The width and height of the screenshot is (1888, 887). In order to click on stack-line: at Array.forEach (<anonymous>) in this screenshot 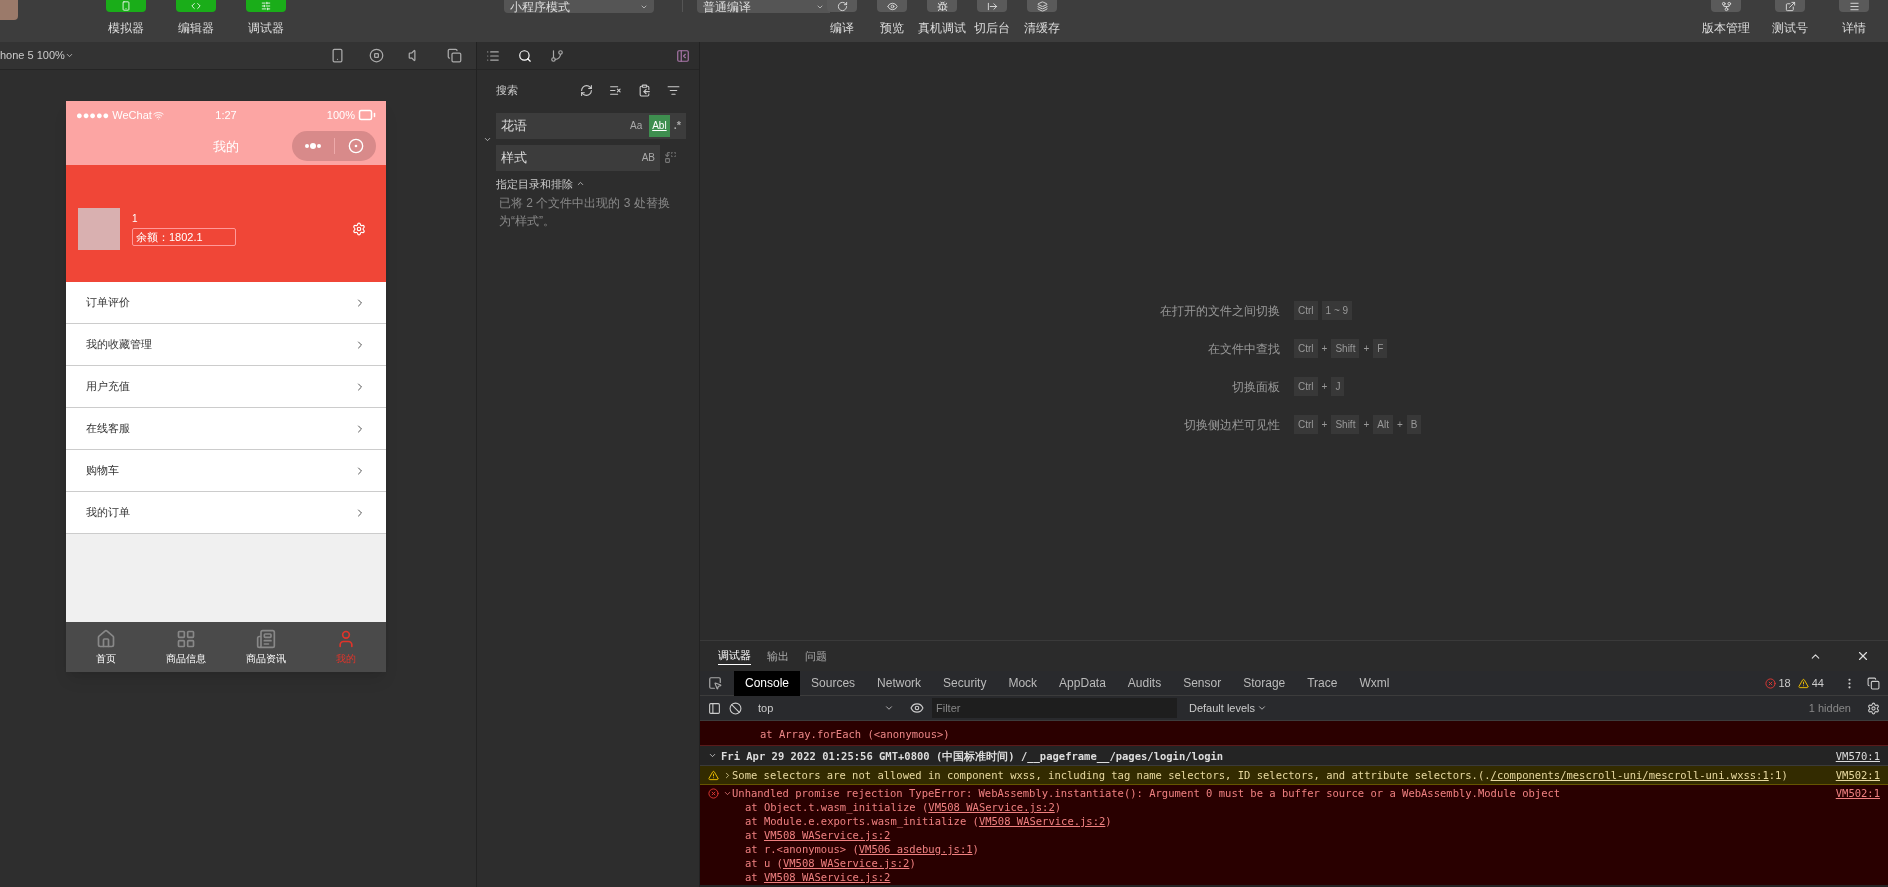, I will do `click(855, 734)`.